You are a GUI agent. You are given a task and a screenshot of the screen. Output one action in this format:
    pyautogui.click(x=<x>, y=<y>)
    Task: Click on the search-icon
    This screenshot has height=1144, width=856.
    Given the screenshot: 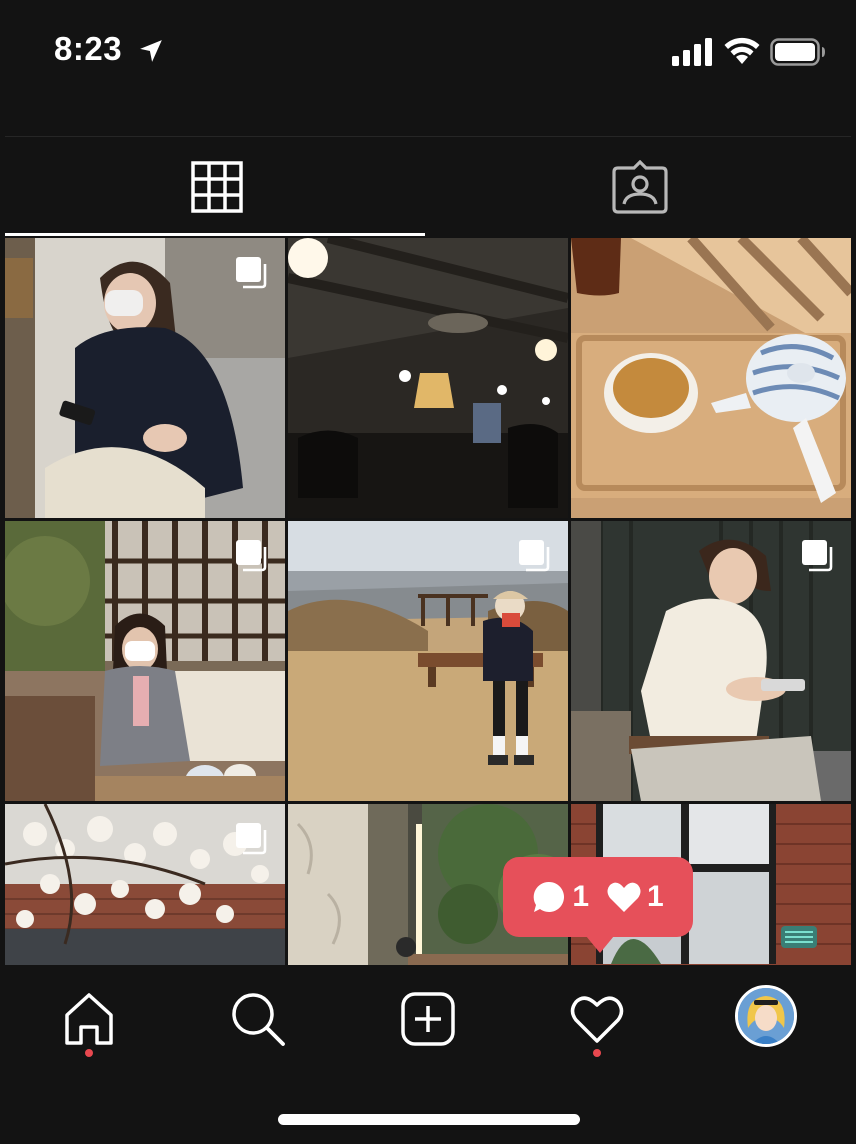 What is the action you would take?
    pyautogui.click(x=258, y=1019)
    